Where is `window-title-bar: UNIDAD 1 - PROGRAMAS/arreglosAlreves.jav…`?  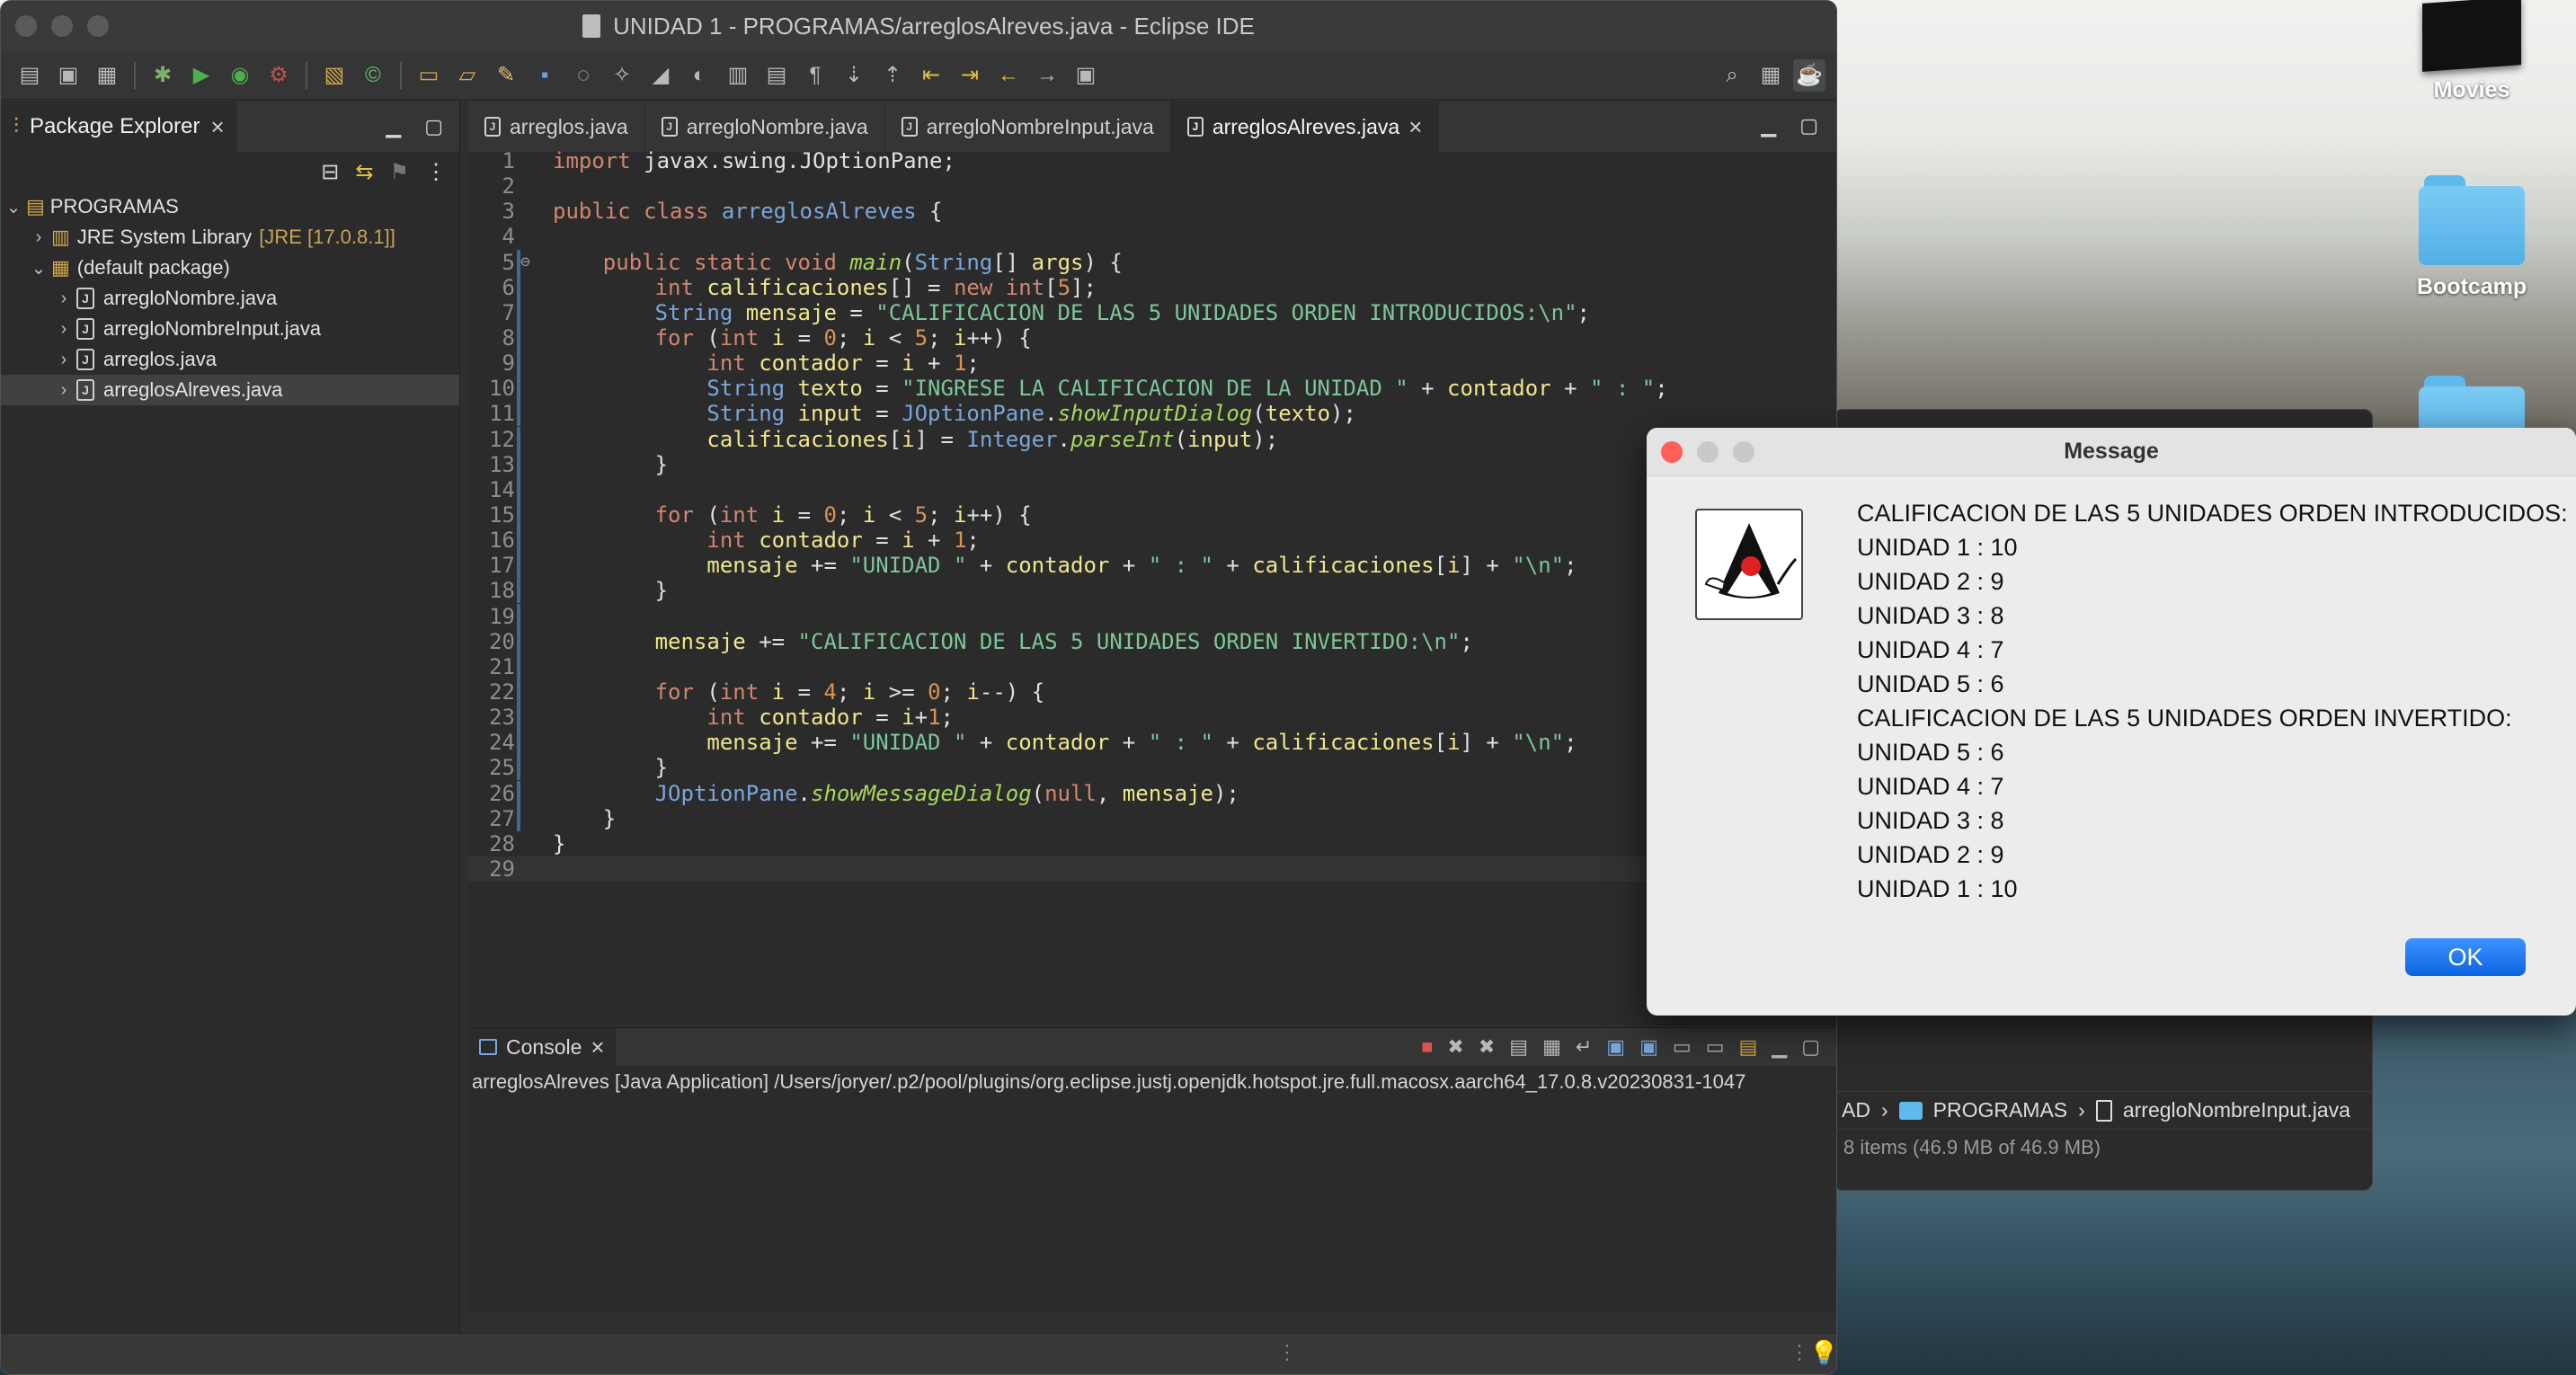 window-title-bar: UNIDAD 1 - PROGRAMAS/arreglosAlreves.jav… is located at coordinates (918, 26).